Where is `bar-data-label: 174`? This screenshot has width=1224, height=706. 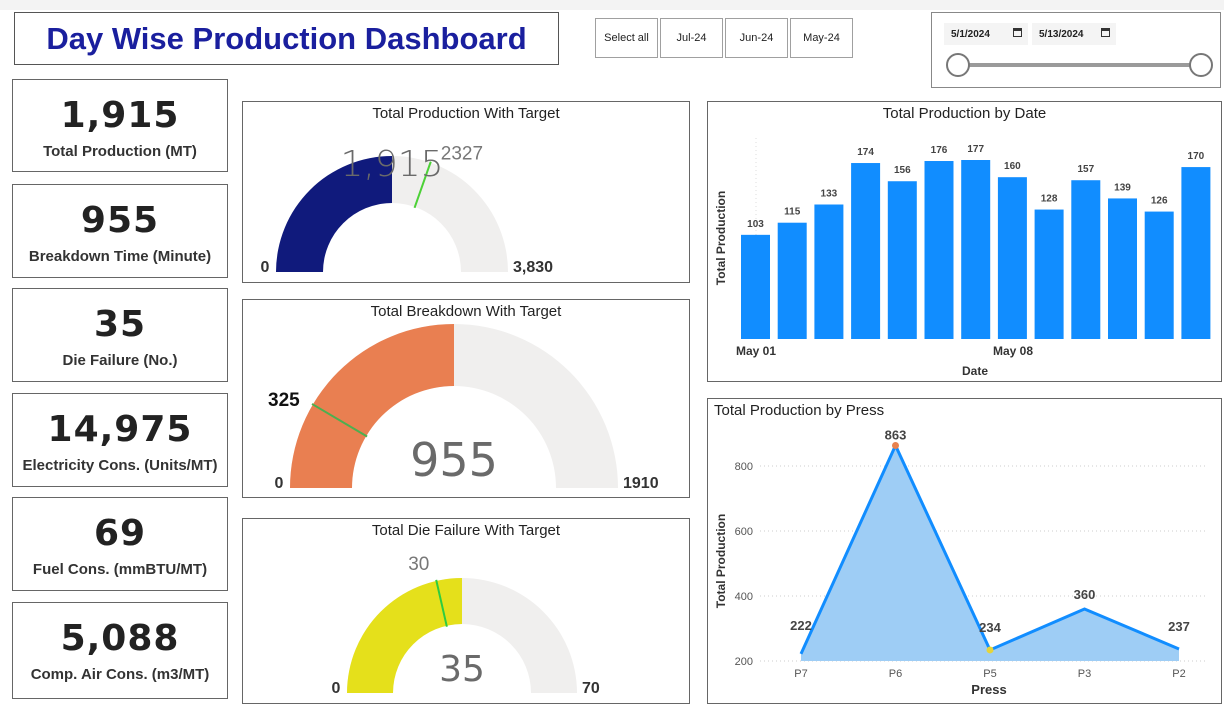 bar-data-label: 174 is located at coordinates (865, 152).